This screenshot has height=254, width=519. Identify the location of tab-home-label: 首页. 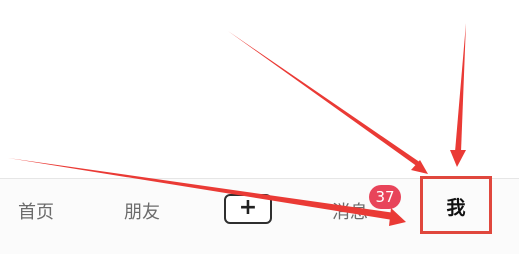
(36, 212).